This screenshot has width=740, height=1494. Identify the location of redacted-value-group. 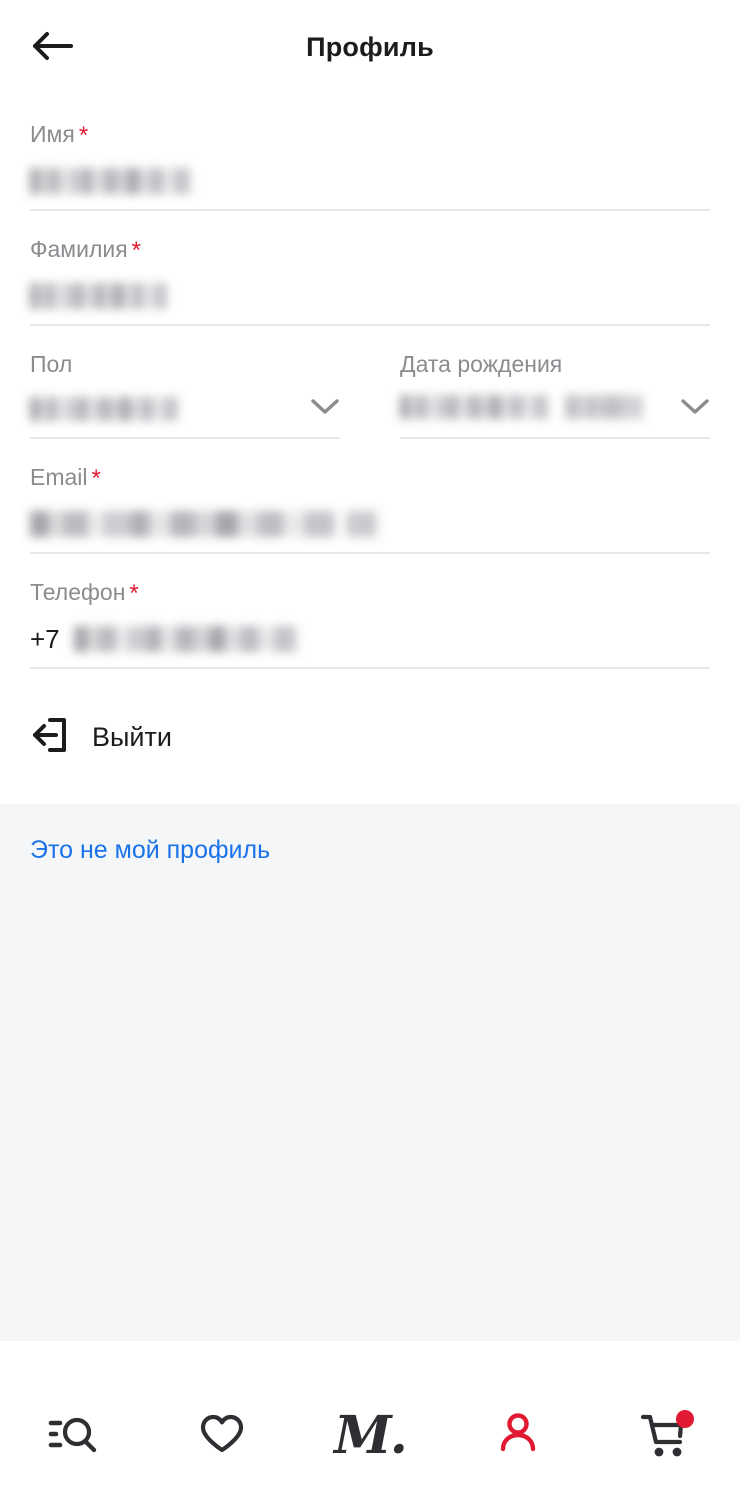
(521, 409).